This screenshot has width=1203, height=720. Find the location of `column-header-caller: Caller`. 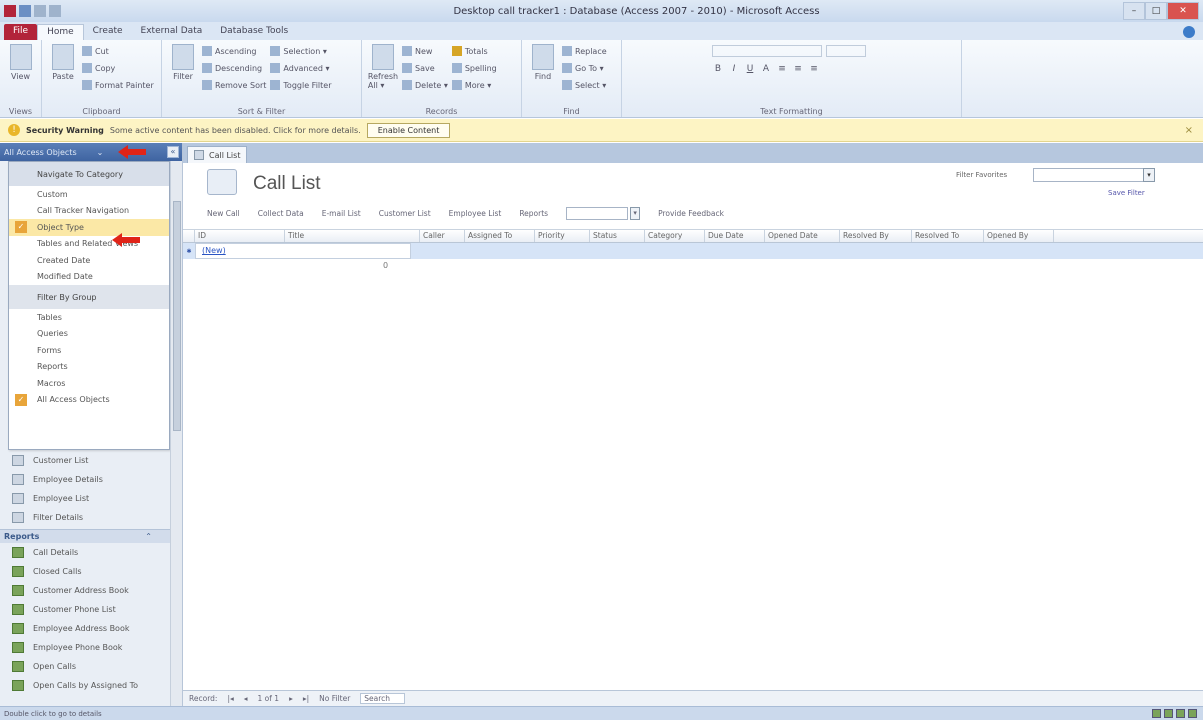

column-header-caller: Caller is located at coordinates (442, 236).